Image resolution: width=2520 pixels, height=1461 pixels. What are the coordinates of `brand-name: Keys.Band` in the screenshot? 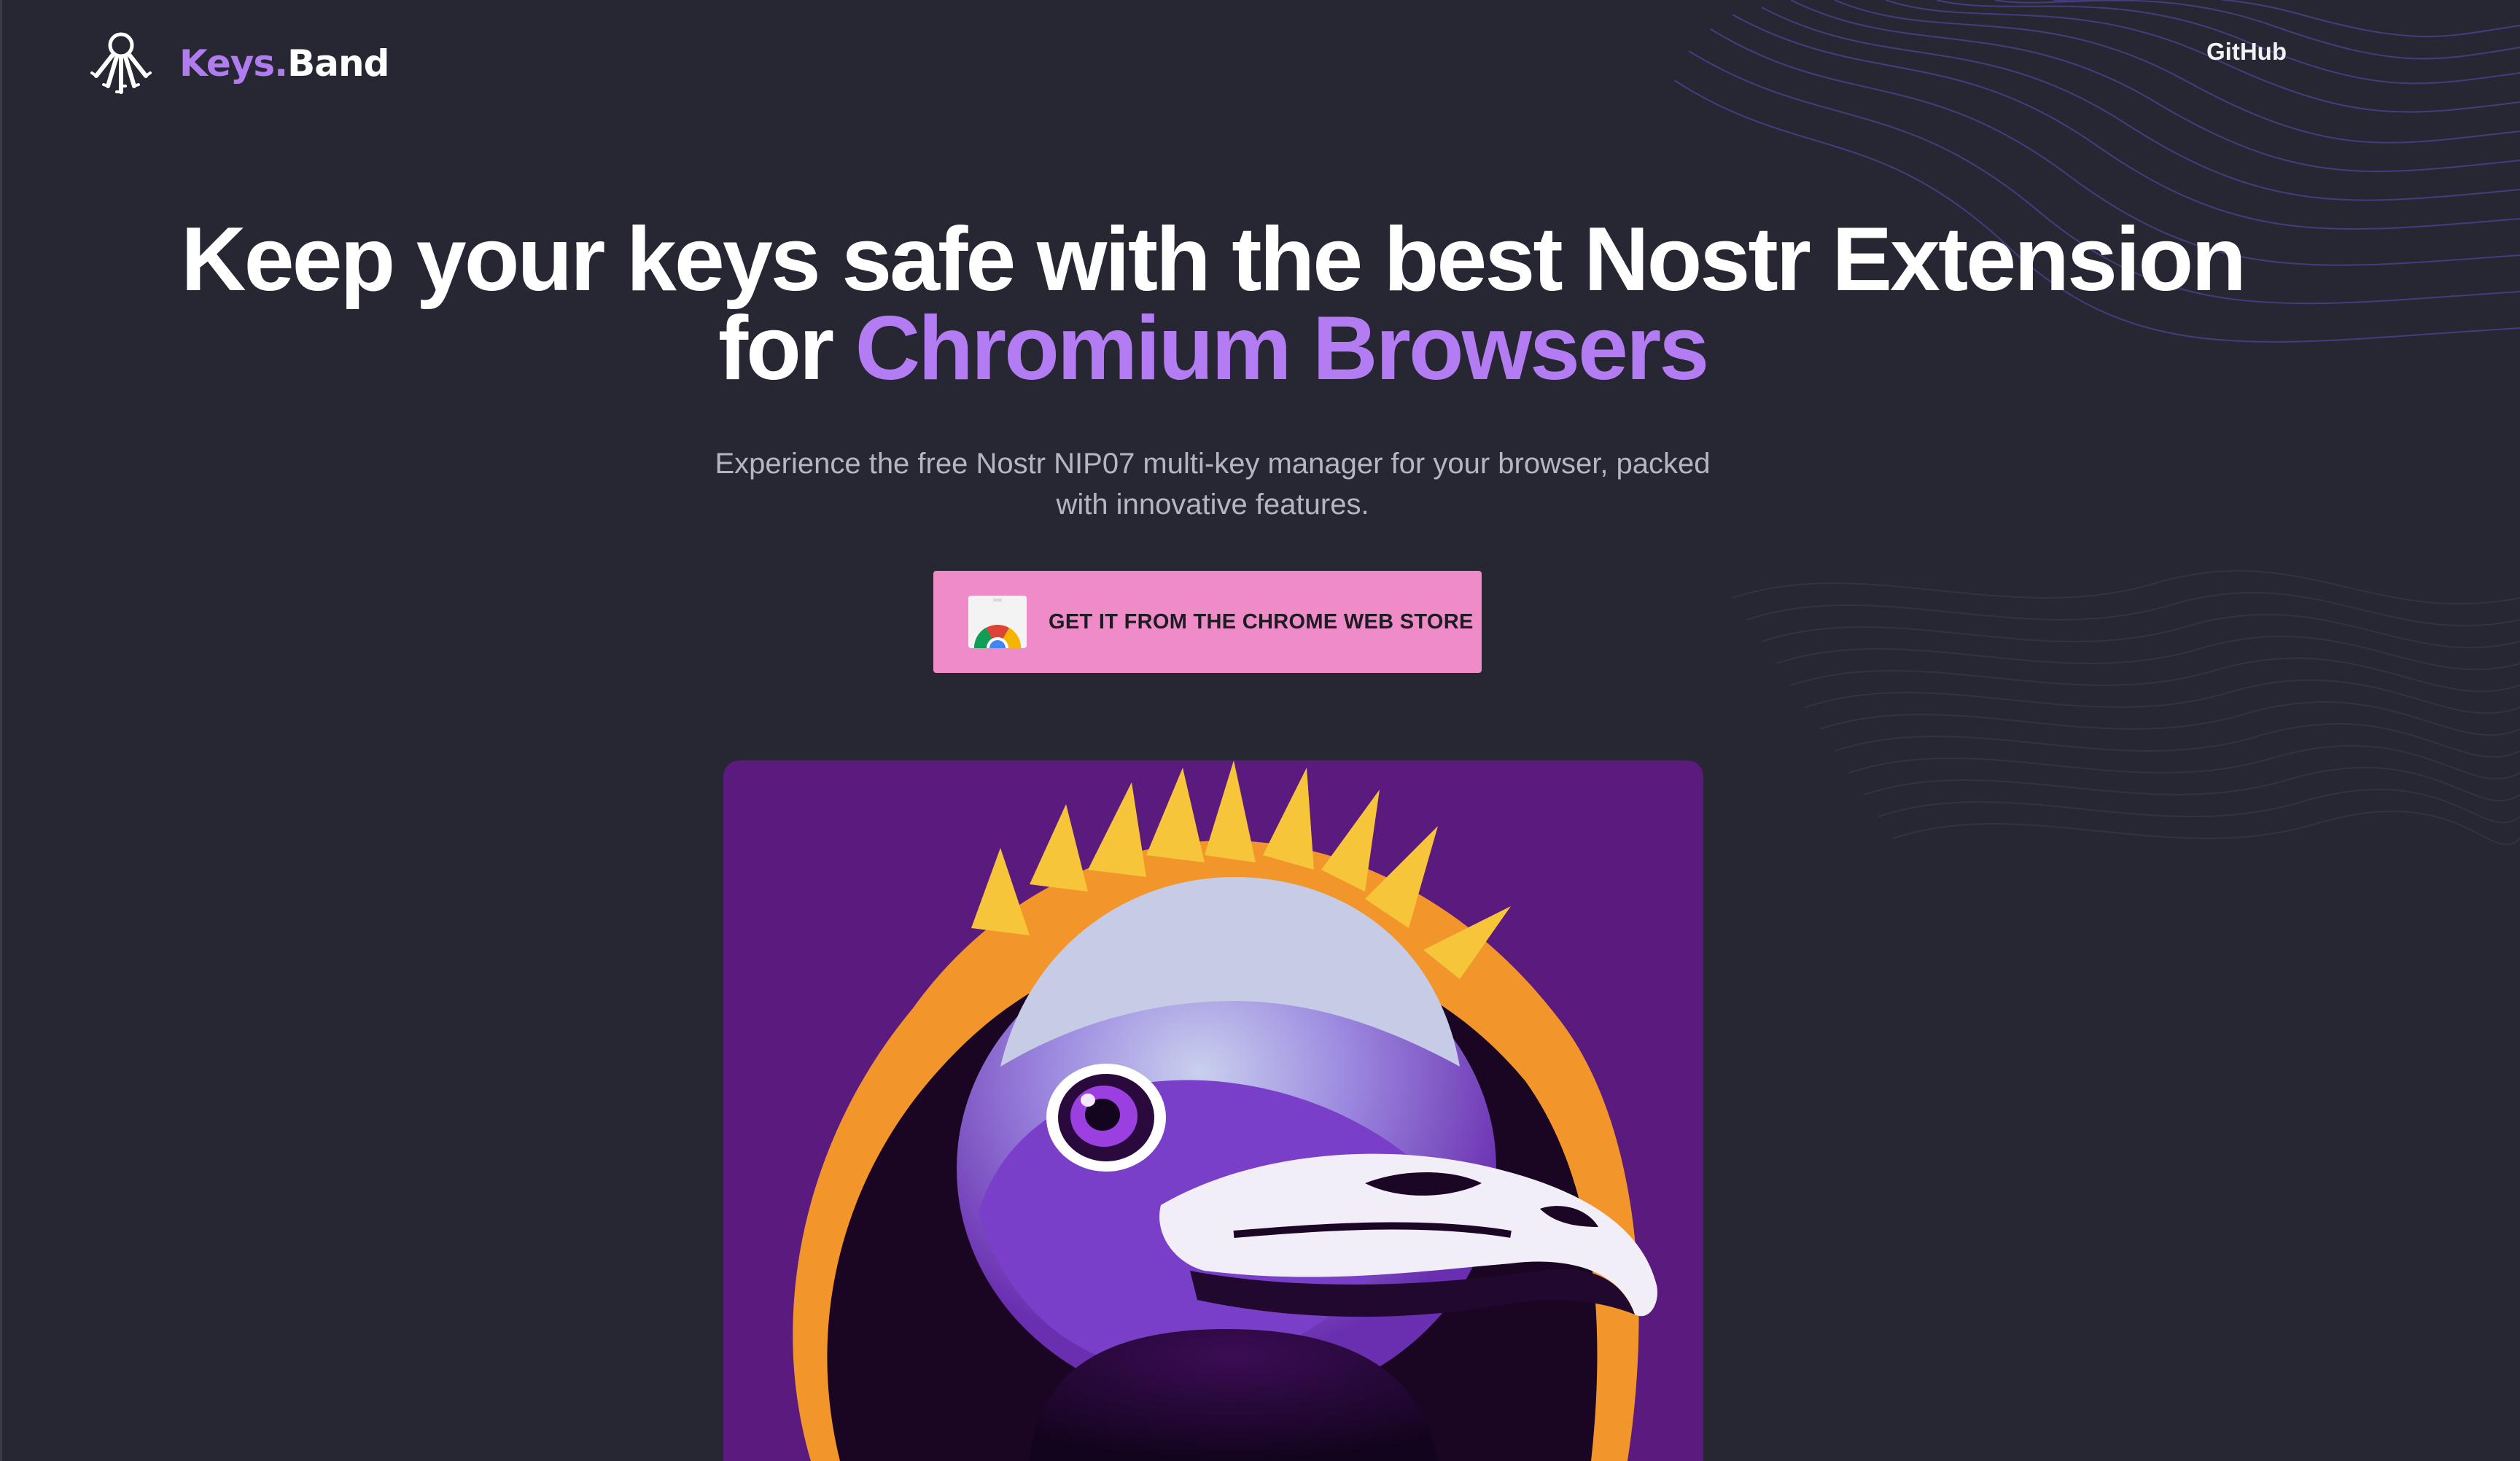 It's located at (284, 63).